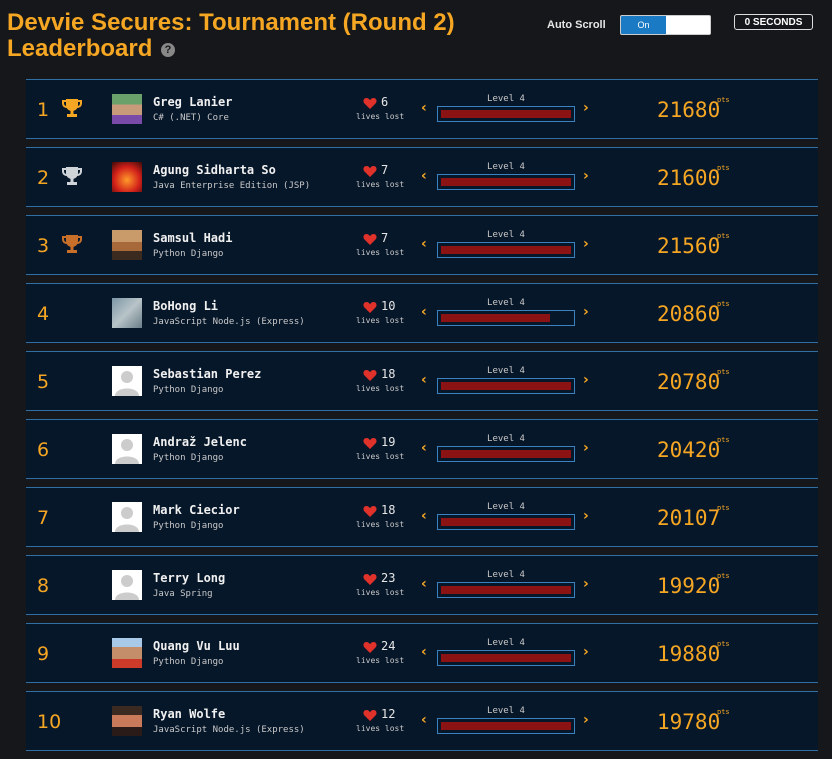 The width and height of the screenshot is (832, 759). I want to click on player-tech-stack: Java Spring, so click(183, 594).